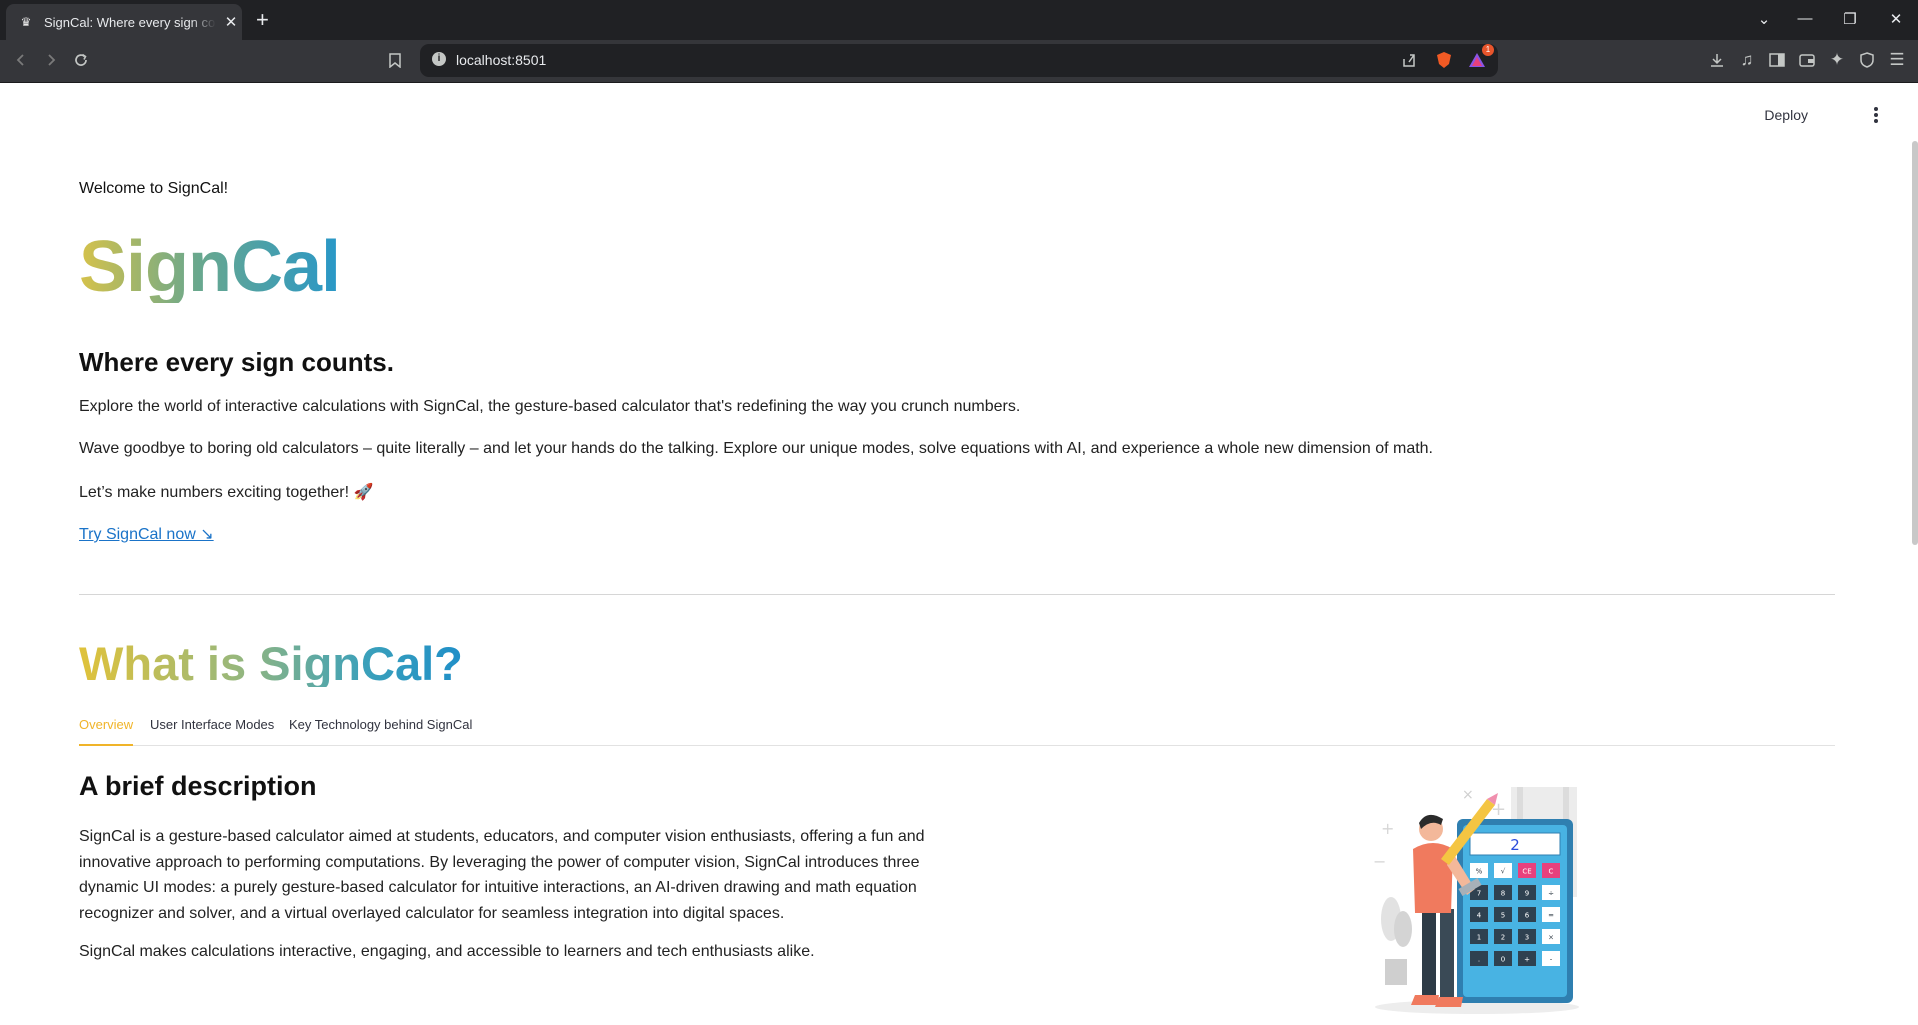 The width and height of the screenshot is (1918, 1025). Describe the element at coordinates (1850, 19) in the screenshot. I see `restore-icon: ❐` at that location.